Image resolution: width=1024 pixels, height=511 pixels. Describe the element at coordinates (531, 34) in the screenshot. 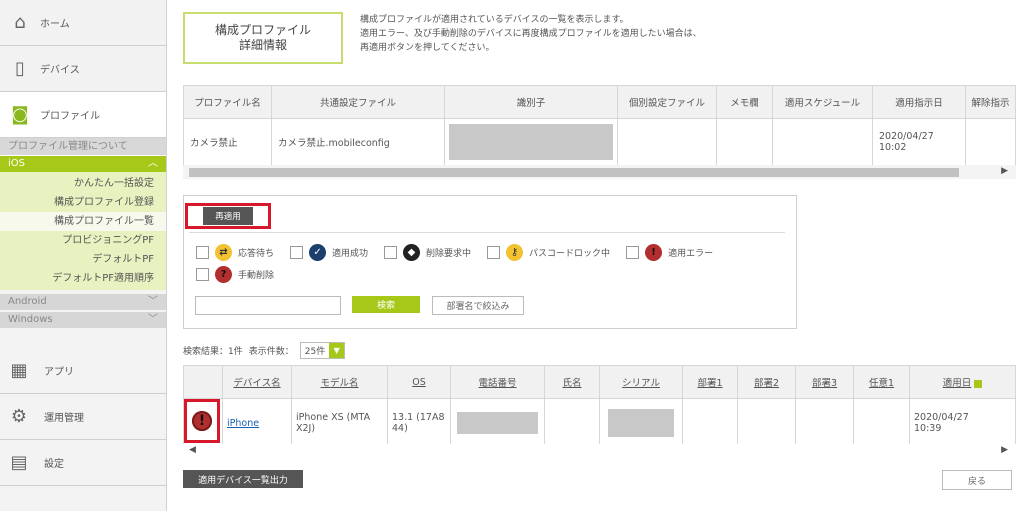

I see `desc-line2: 適用エラー、及び手動削除のデバイスに再度構成プロファイルを適用したい場合は、` at that location.